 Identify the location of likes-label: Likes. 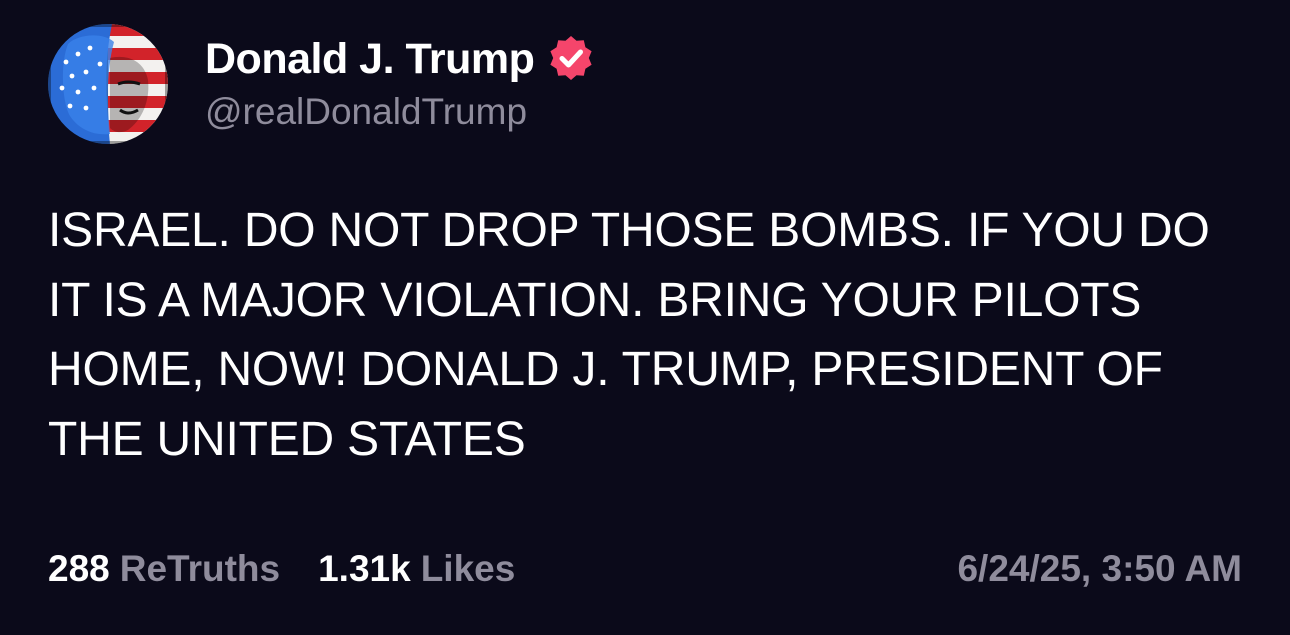
(468, 568).